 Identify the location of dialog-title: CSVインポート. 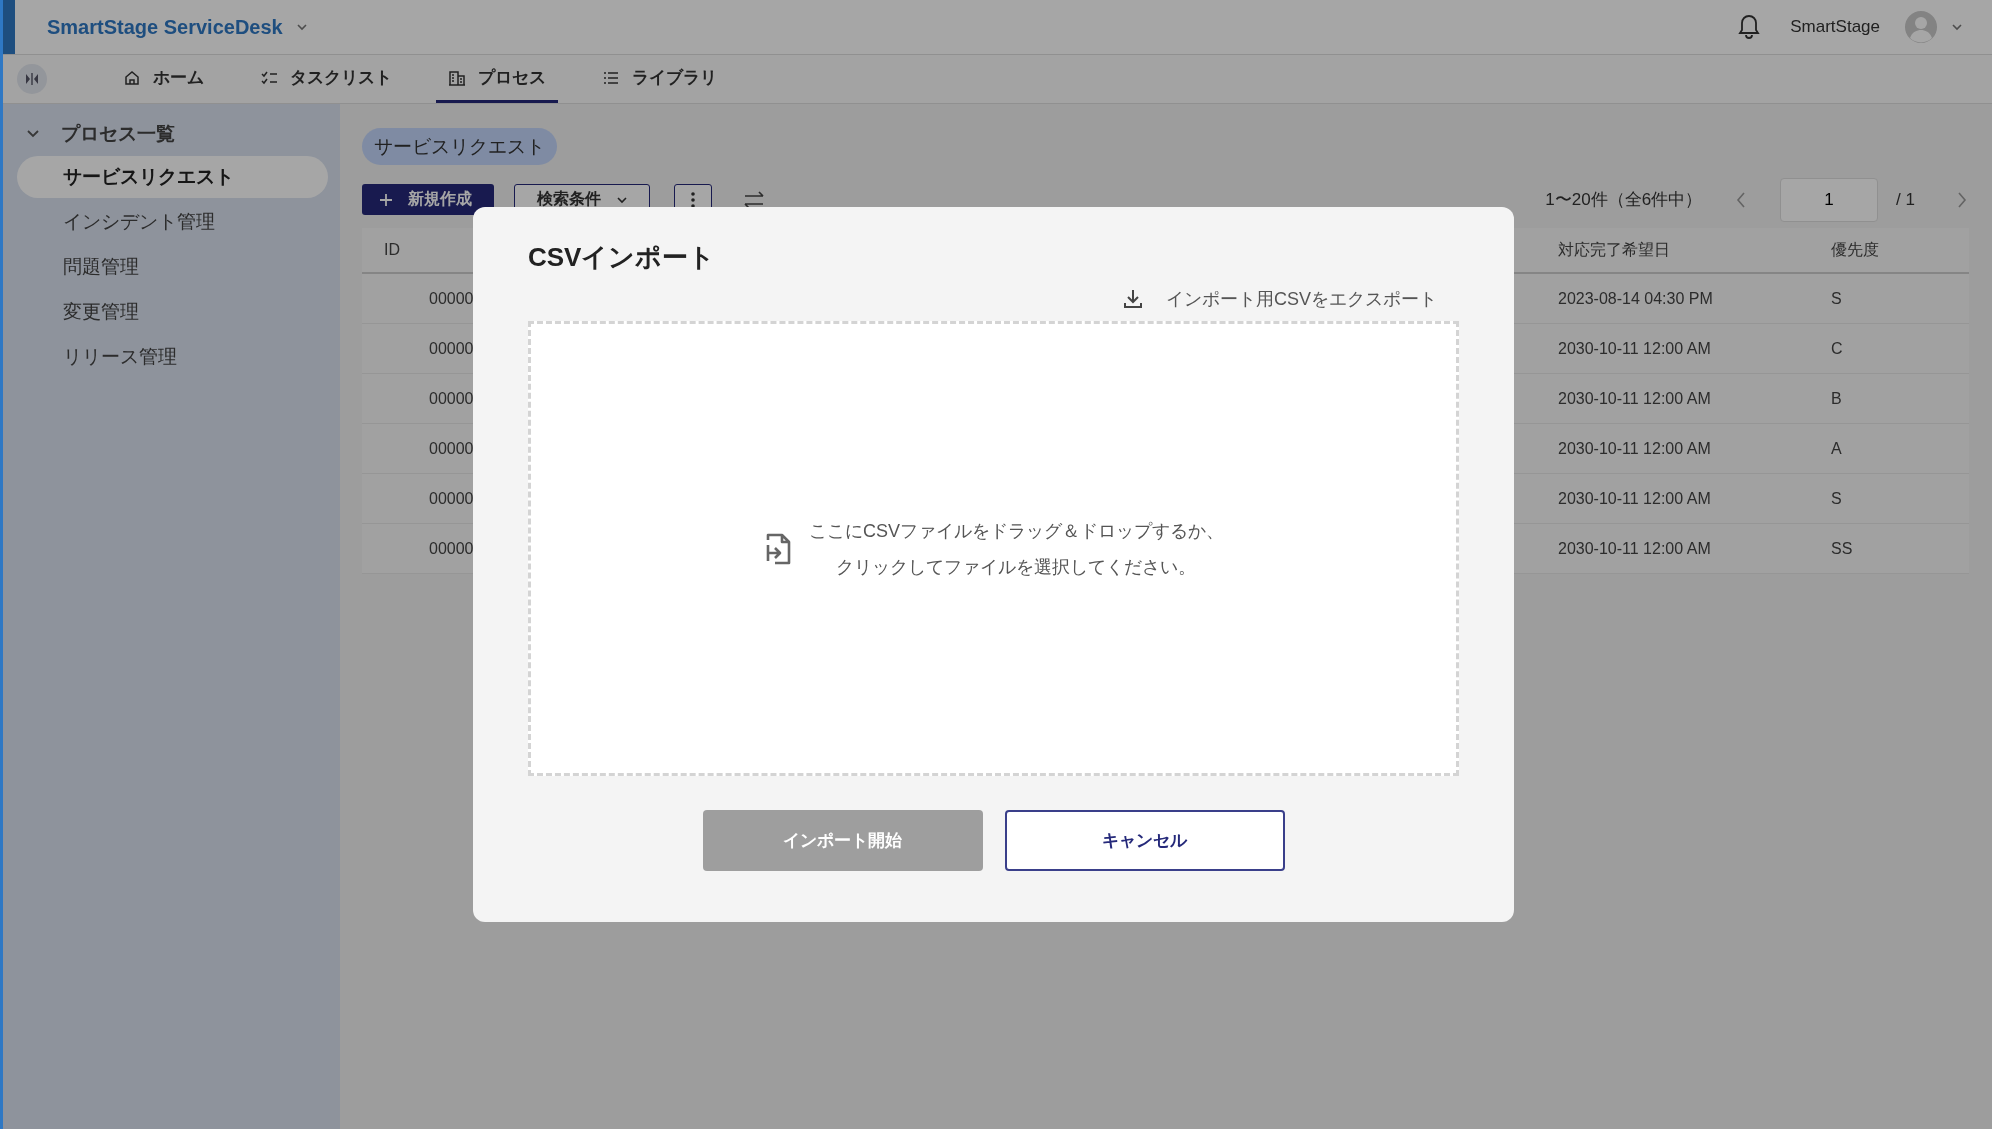
(622, 257).